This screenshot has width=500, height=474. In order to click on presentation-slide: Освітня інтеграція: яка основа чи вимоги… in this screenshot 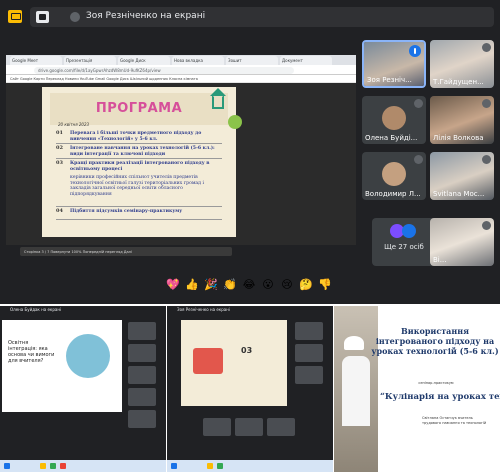, I will do `click(62, 366)`.